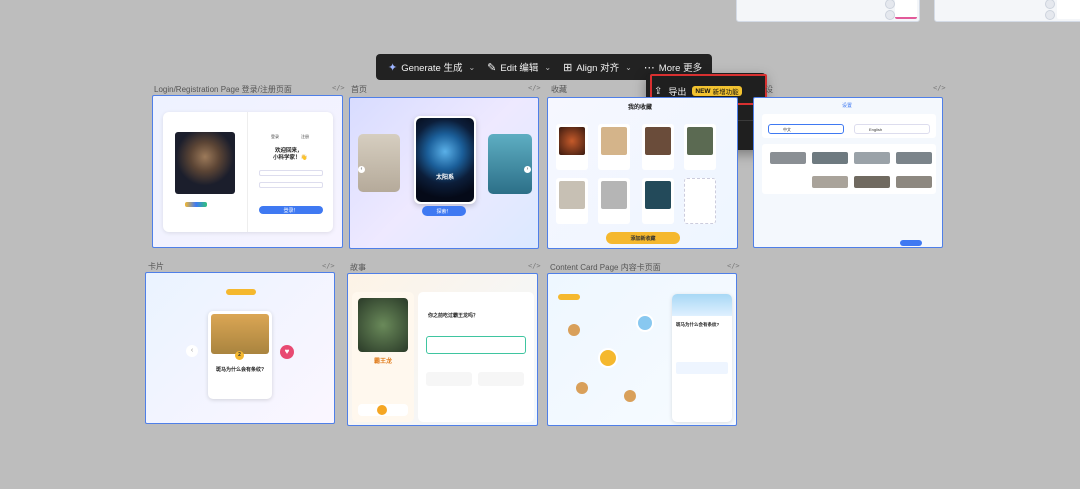  Describe the element at coordinates (453, 316) in the screenshot. I see `story-heading: 你之前吃过霸王龙吗？` at that location.